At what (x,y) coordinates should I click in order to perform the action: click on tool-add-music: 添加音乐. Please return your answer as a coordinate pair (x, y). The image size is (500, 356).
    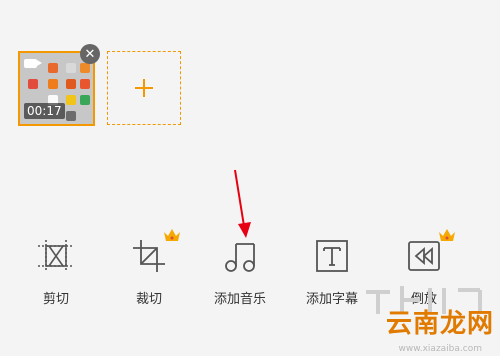
    Looking at the image, I should click on (240, 271).